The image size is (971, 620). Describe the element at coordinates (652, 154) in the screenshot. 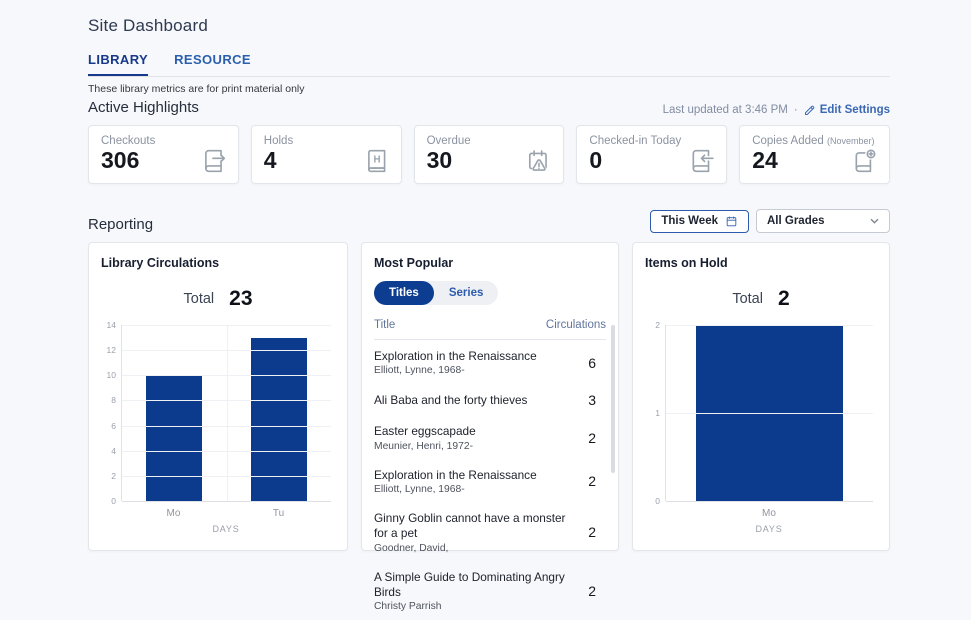

I see `card-checked-in-today: Checked-in Today 0` at that location.